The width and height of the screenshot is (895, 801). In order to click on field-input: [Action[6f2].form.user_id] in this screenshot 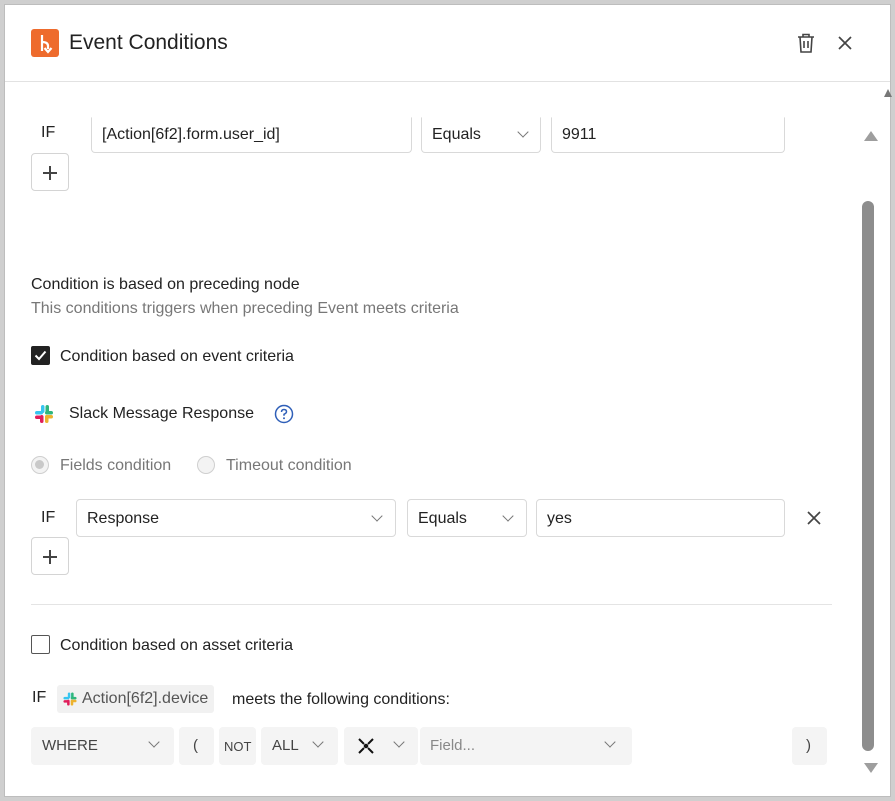, I will do `click(251, 135)`.